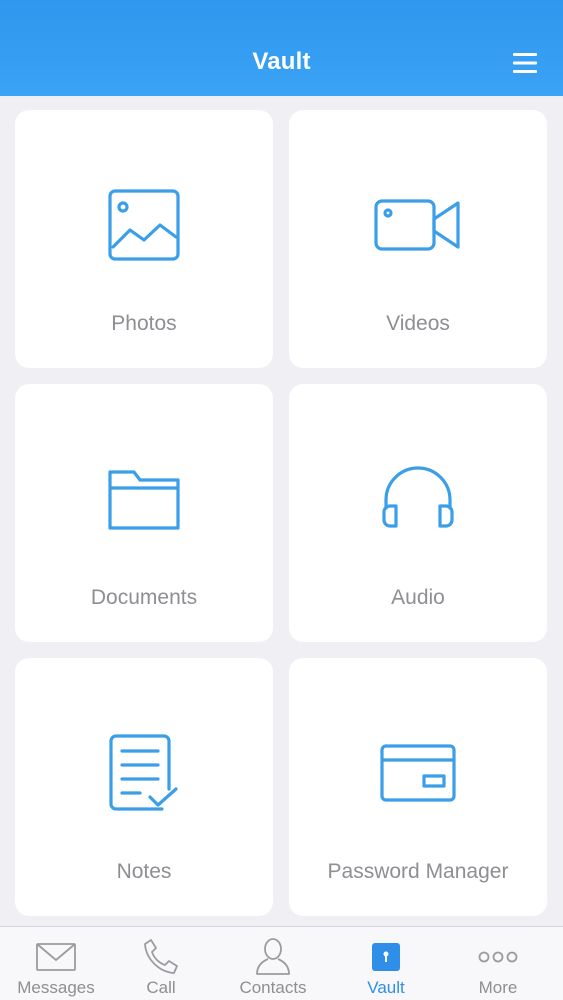  Describe the element at coordinates (144, 597) in the screenshot. I see `tile-label: Documents` at that location.